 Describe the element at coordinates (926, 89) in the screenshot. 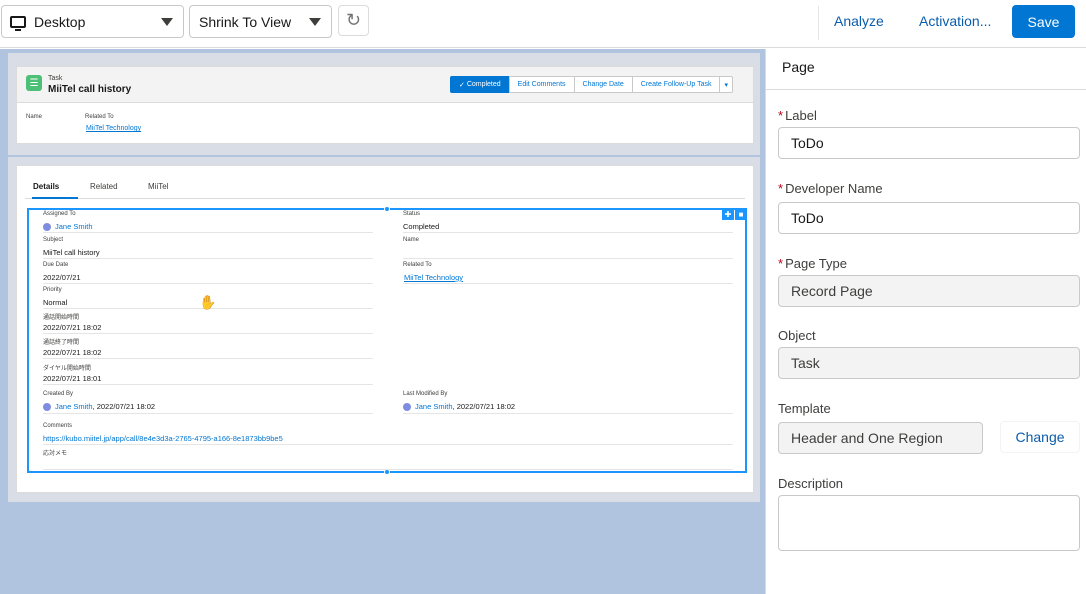

I see `panel-divider` at that location.